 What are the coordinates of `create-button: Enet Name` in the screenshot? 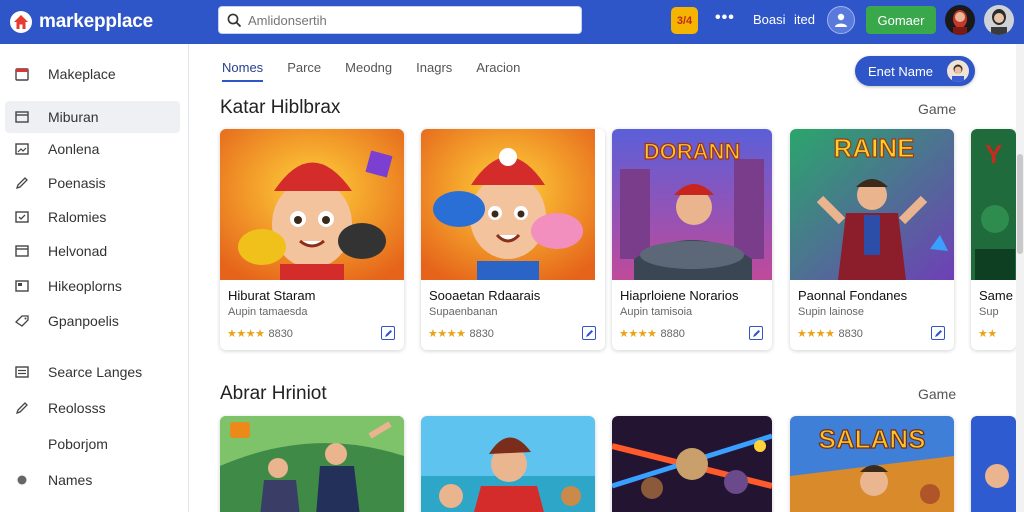 It's located at (915, 71).